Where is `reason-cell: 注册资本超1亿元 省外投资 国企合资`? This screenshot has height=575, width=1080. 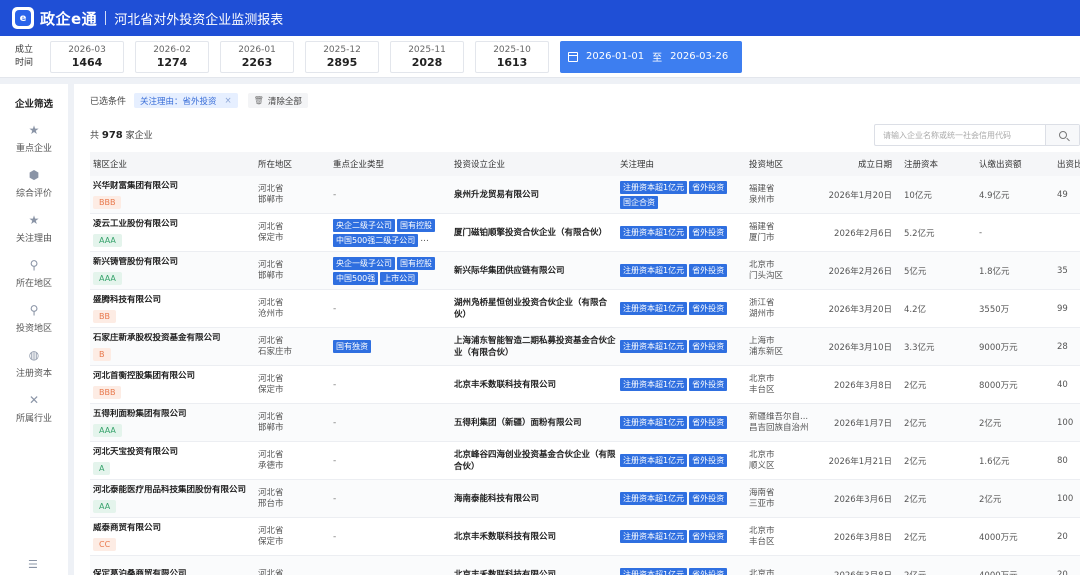 reason-cell: 注册资本超1亿元 省外投资 国企合资 is located at coordinates (684, 194).